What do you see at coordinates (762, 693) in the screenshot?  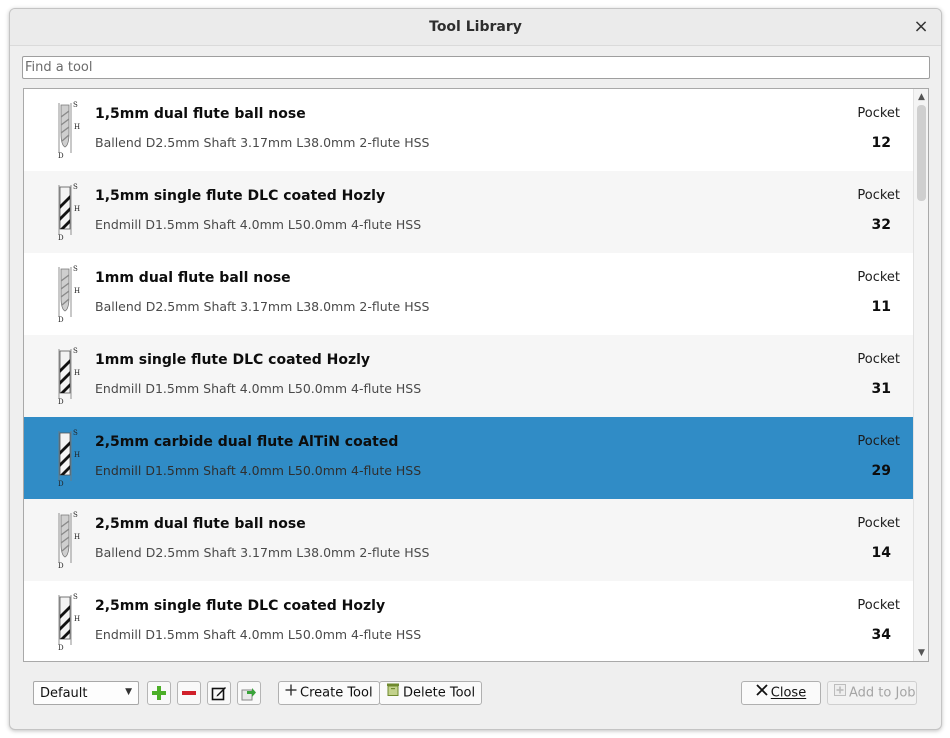 I see `close-cross-icon` at bounding box center [762, 693].